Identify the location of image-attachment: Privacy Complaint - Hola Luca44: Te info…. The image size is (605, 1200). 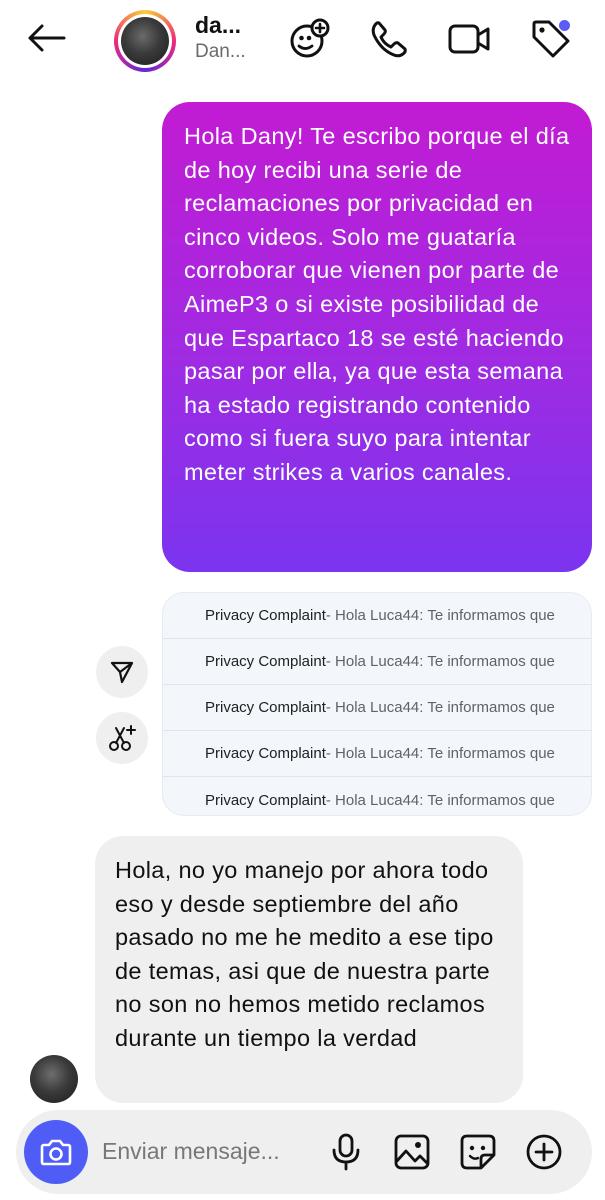
(377, 704).